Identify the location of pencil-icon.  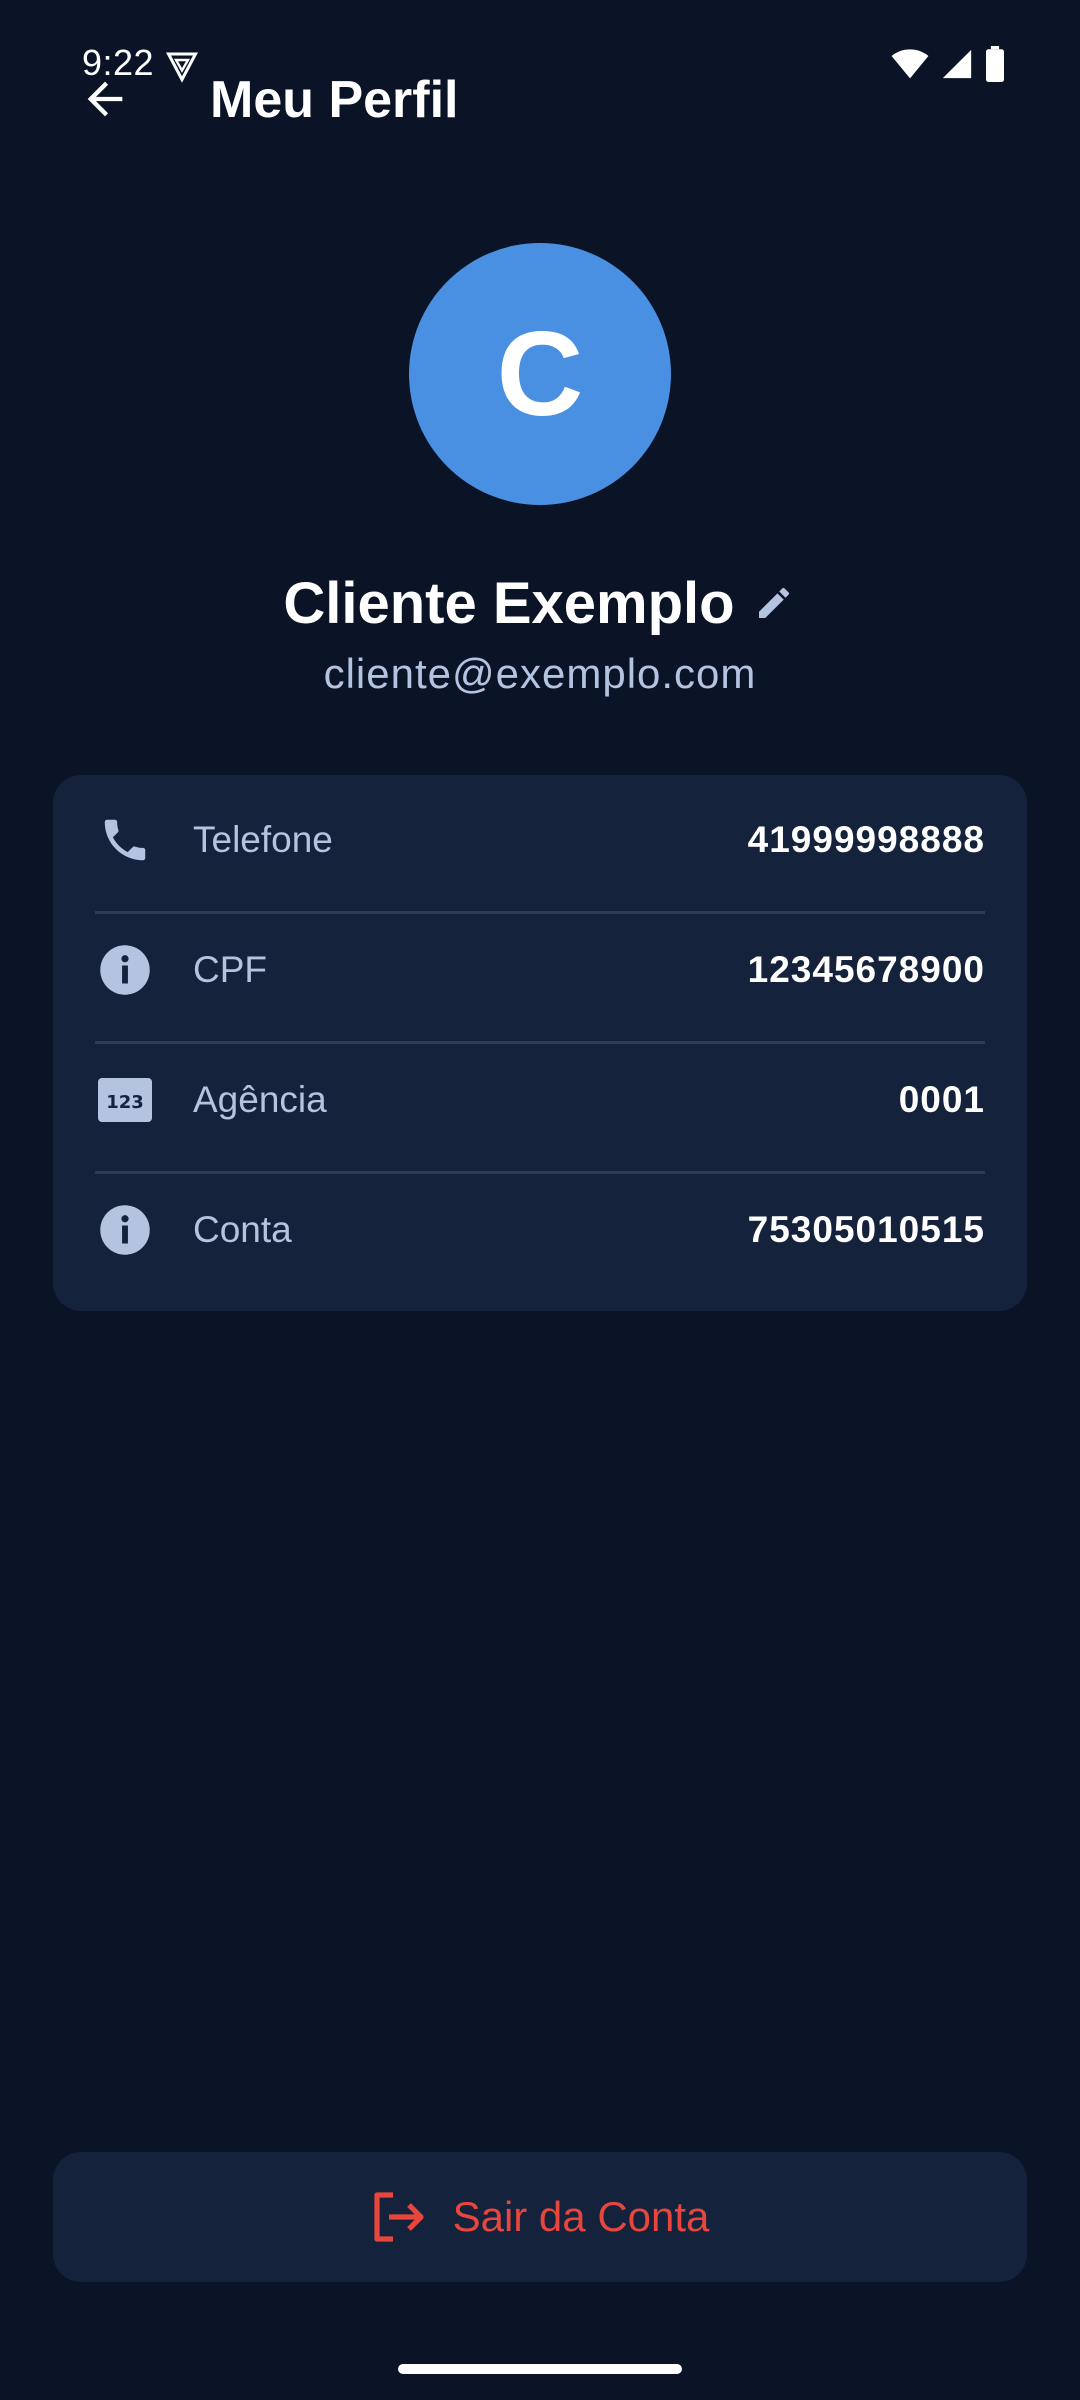
(773, 602).